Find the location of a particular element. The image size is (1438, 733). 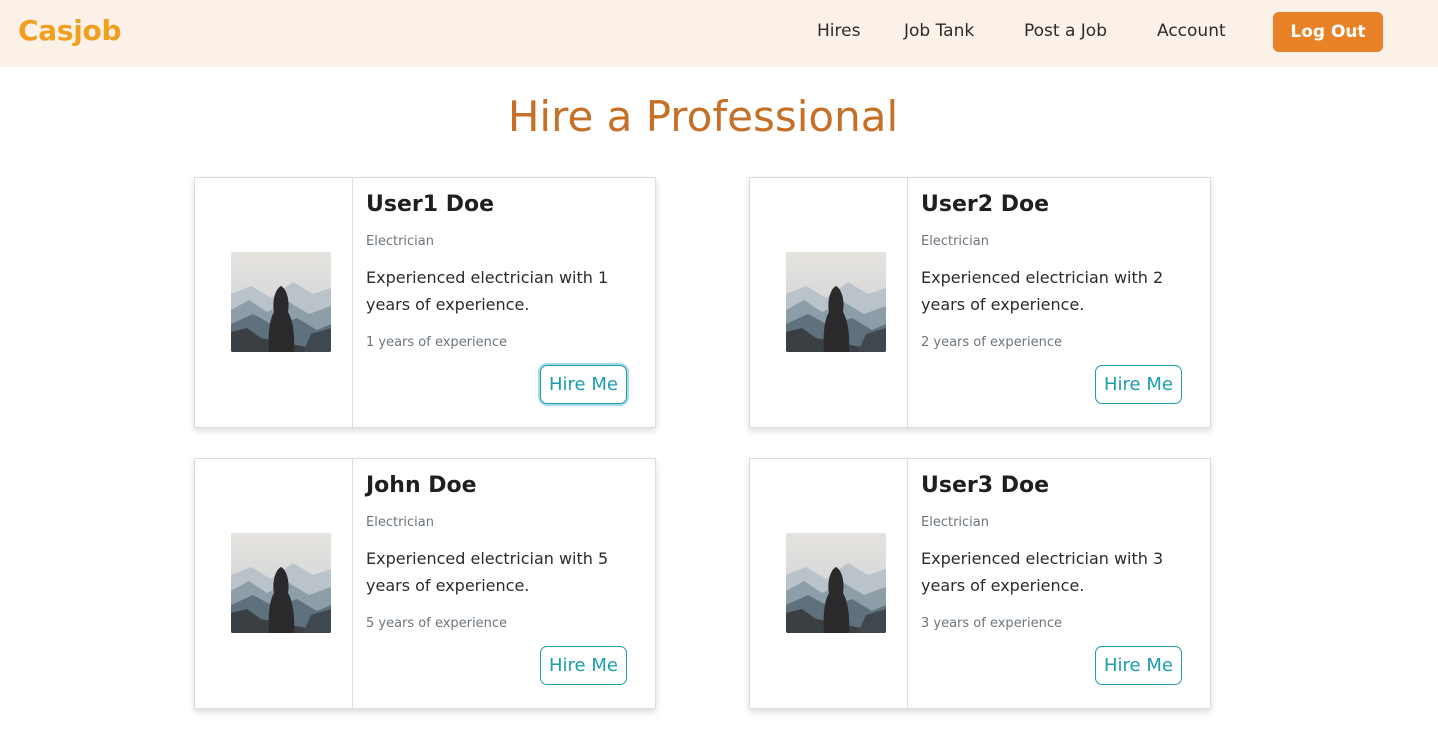

professional-name: User1 Doe is located at coordinates (430, 204).